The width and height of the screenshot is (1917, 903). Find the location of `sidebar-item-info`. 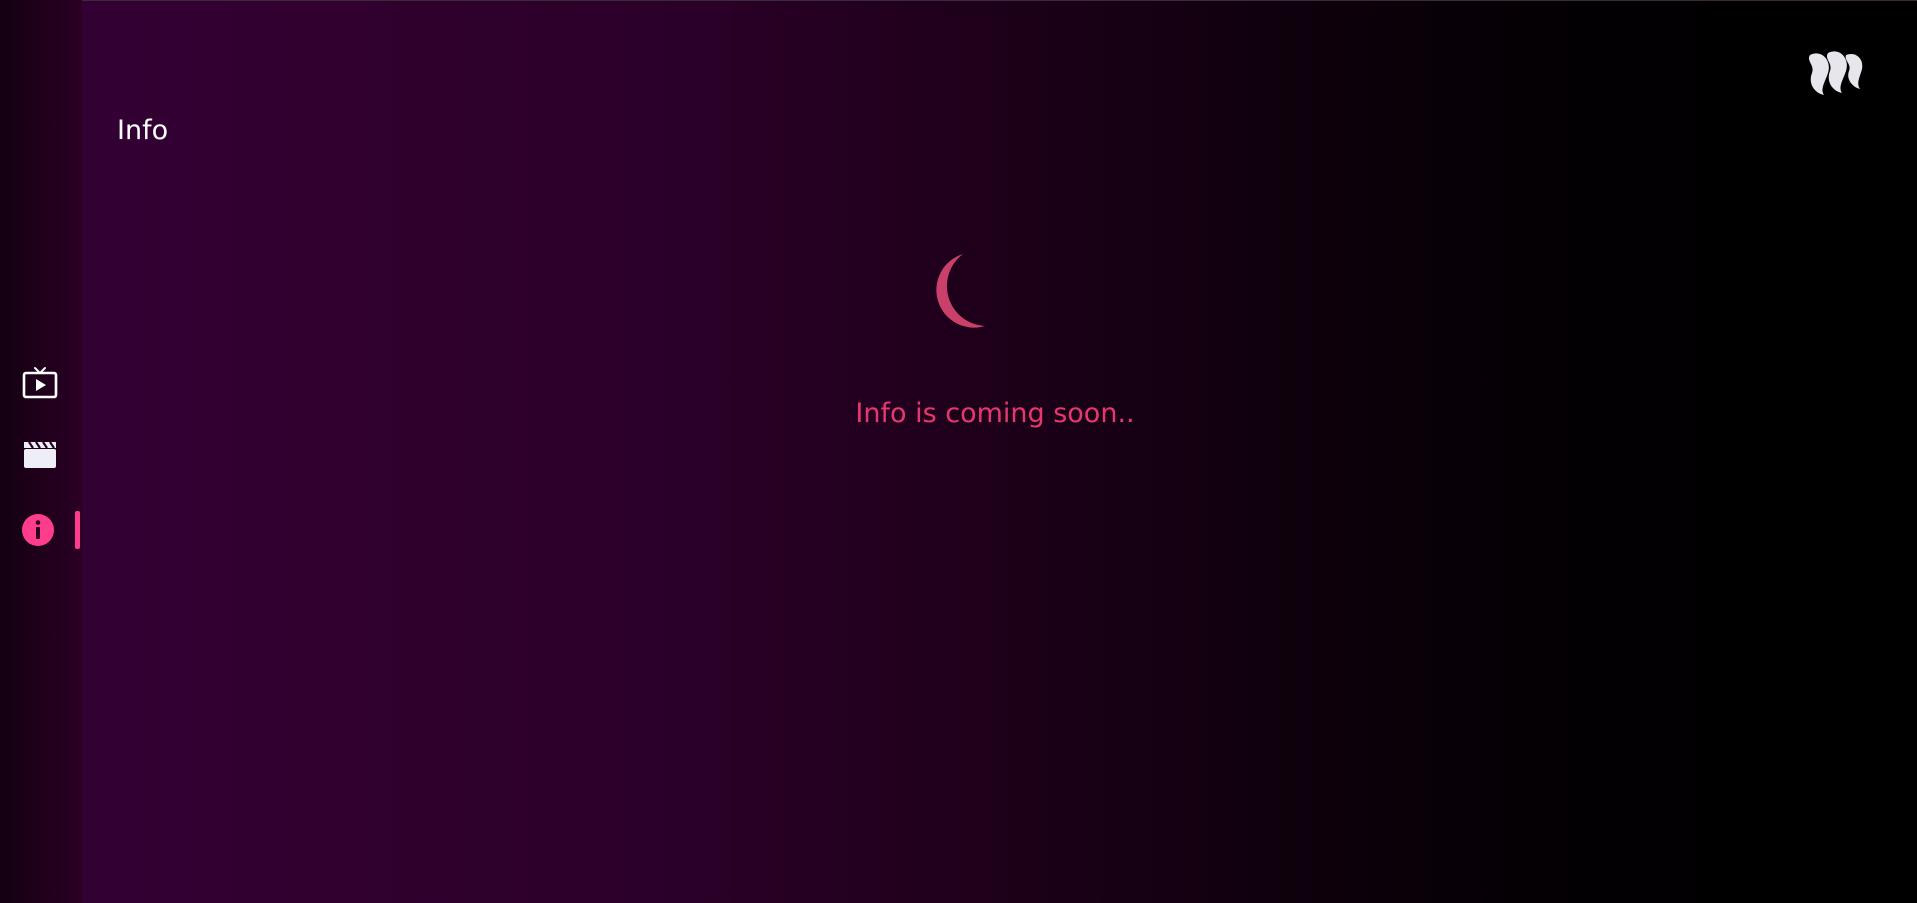

sidebar-item-info is located at coordinates (41, 530).